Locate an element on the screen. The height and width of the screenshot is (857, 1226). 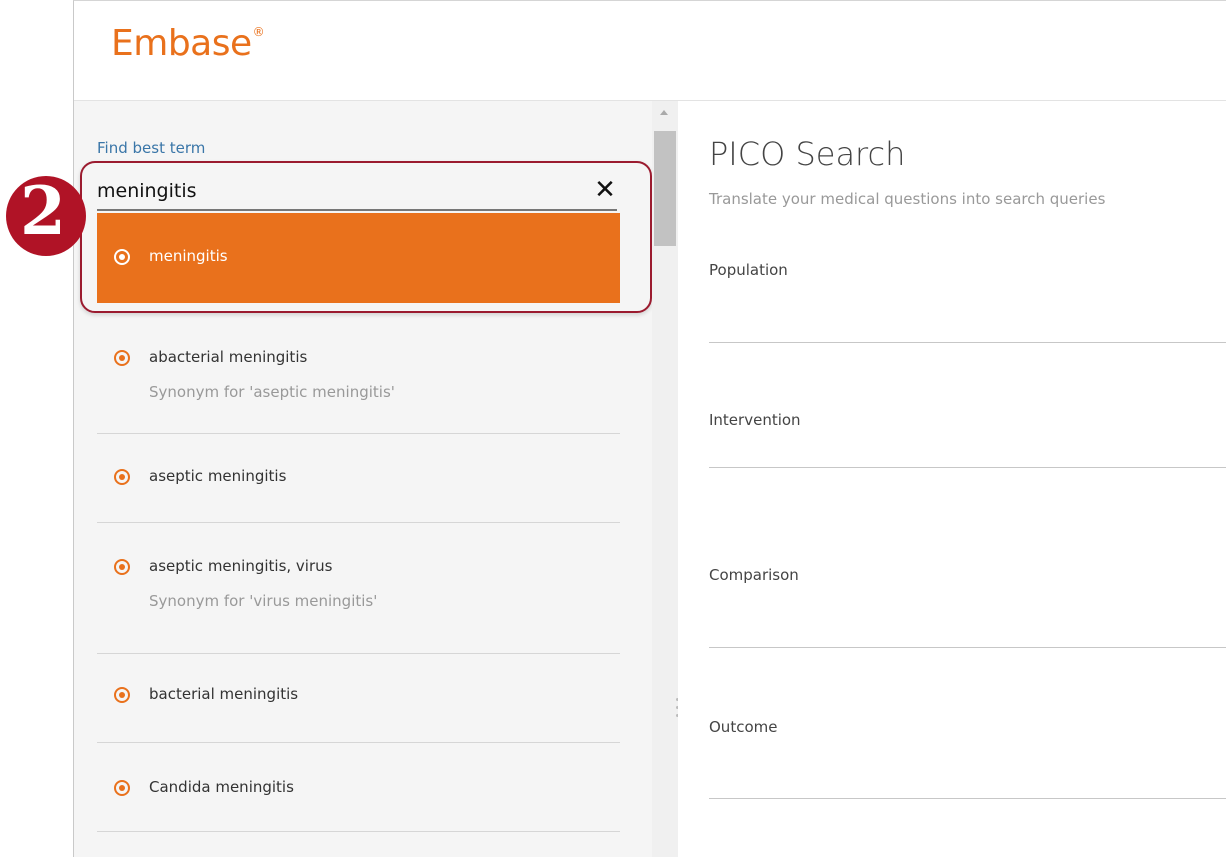
term-label: abacterial meningitis is located at coordinates (228, 357).